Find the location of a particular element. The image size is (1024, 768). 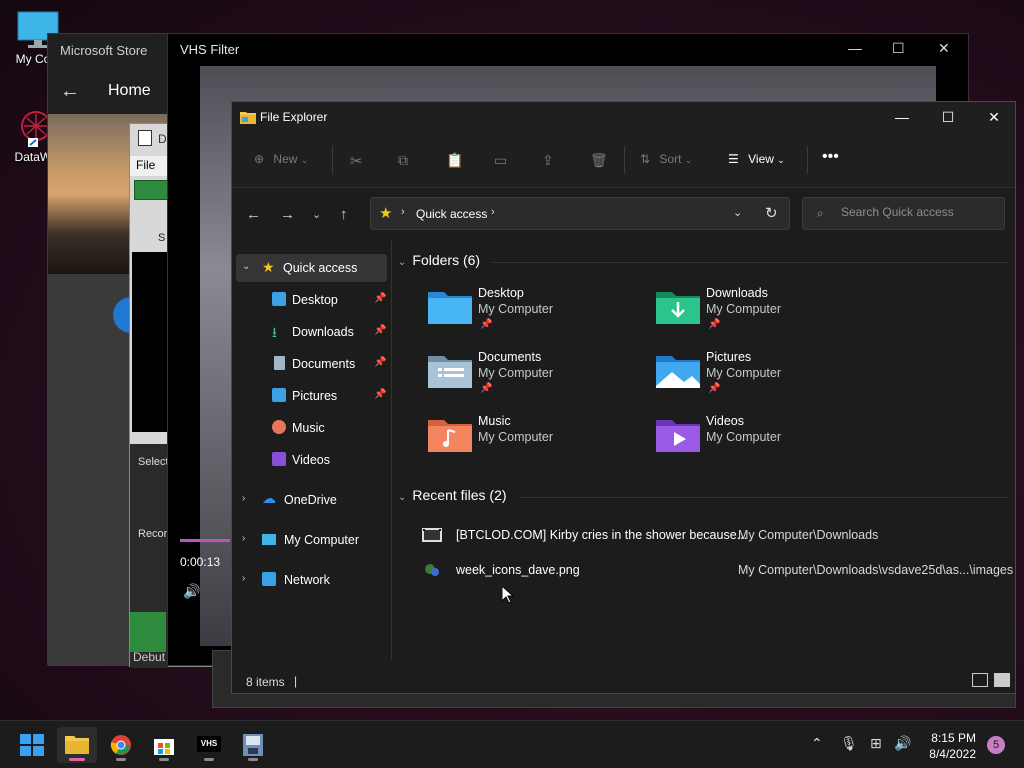

playback-progress is located at coordinates (205, 540).